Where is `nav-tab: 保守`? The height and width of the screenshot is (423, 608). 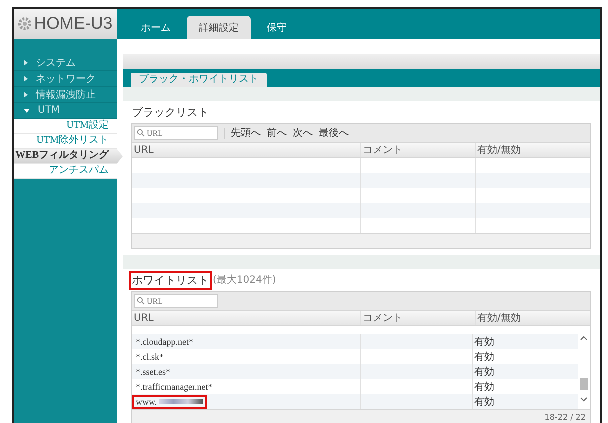
nav-tab: 保守 is located at coordinates (277, 27).